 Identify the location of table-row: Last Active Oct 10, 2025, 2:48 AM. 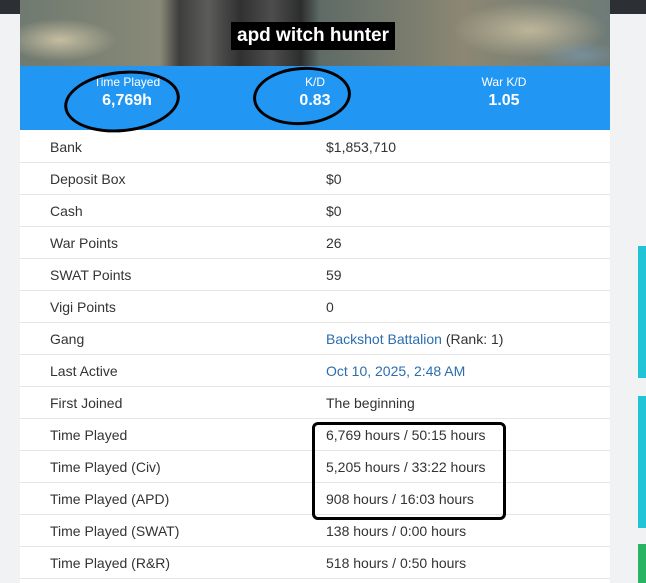
(315, 370).